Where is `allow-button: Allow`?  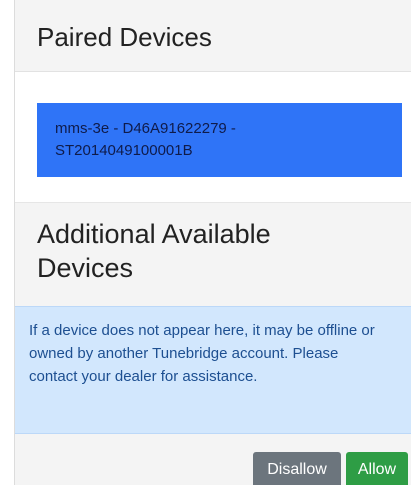 allow-button: Allow is located at coordinates (377, 468).